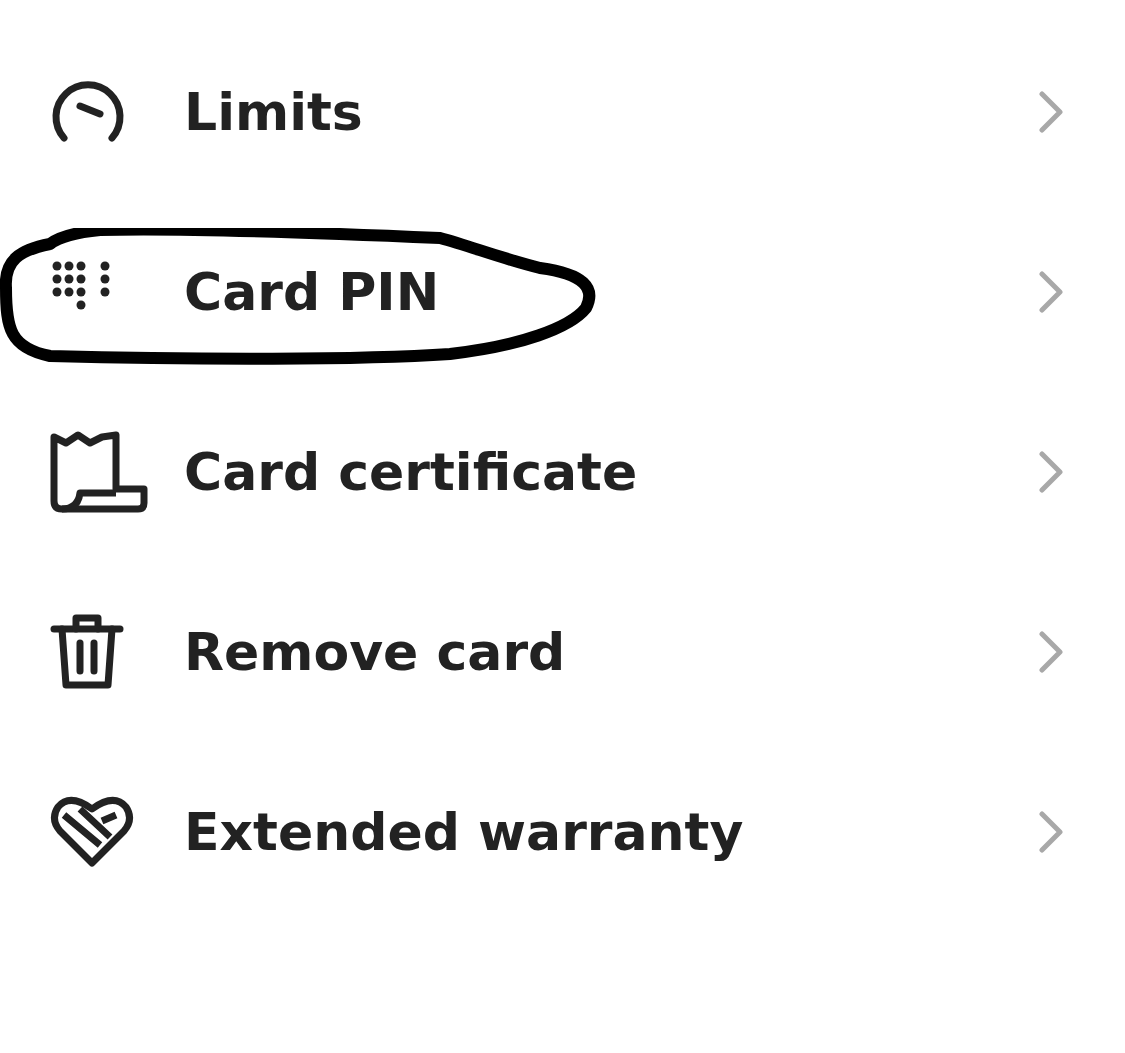 This screenshot has width=1125, height=1053. I want to click on menu-item-label: Card PIN, so click(611, 292).